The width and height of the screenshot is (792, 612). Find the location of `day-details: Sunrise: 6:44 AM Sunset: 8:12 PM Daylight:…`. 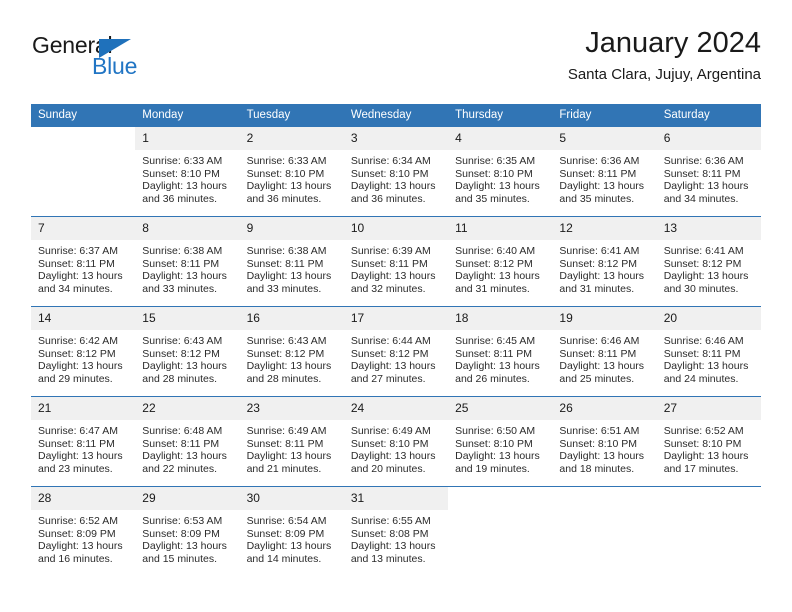

day-details: Sunrise: 6:44 AM Sunset: 8:12 PM Daylight:… is located at coordinates (396, 357).